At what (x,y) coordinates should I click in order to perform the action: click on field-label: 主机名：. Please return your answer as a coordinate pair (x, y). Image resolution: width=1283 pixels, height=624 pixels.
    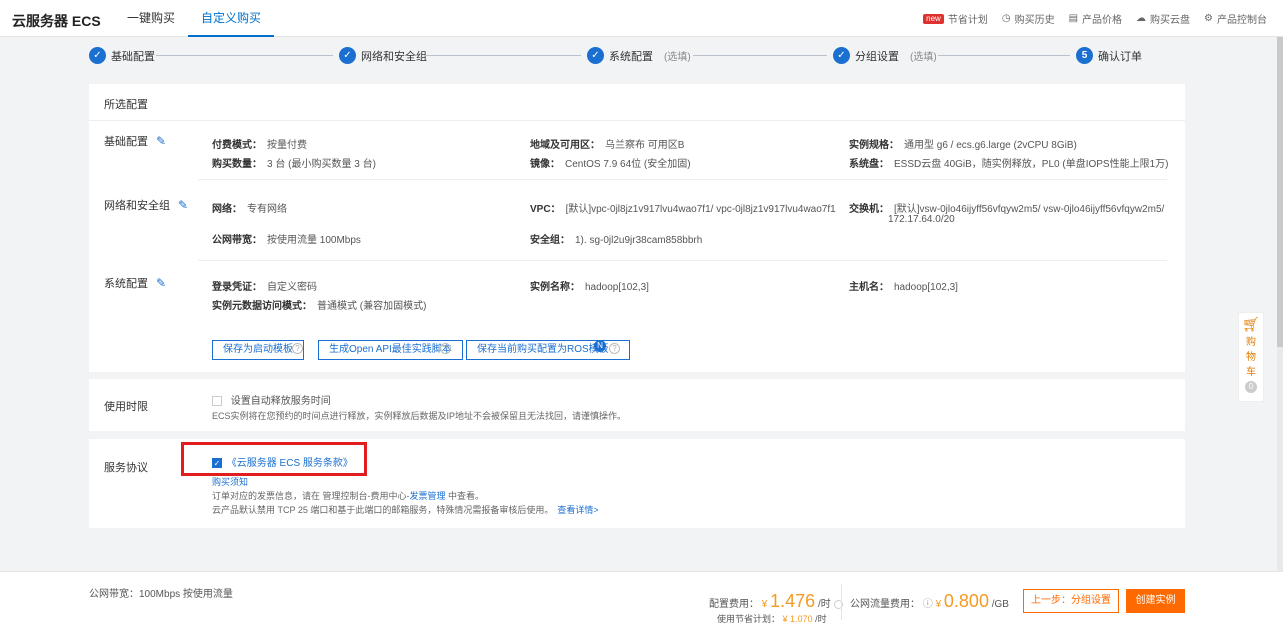
    Looking at the image, I should click on (869, 287).